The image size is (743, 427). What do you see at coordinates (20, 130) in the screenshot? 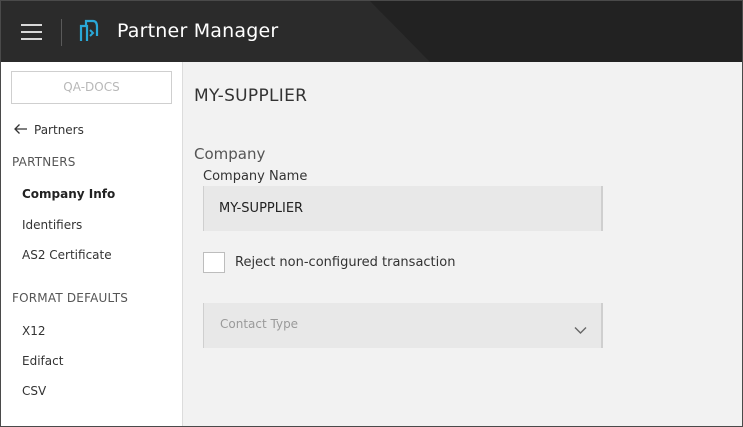
I see `arrow-left-icon` at bounding box center [20, 130].